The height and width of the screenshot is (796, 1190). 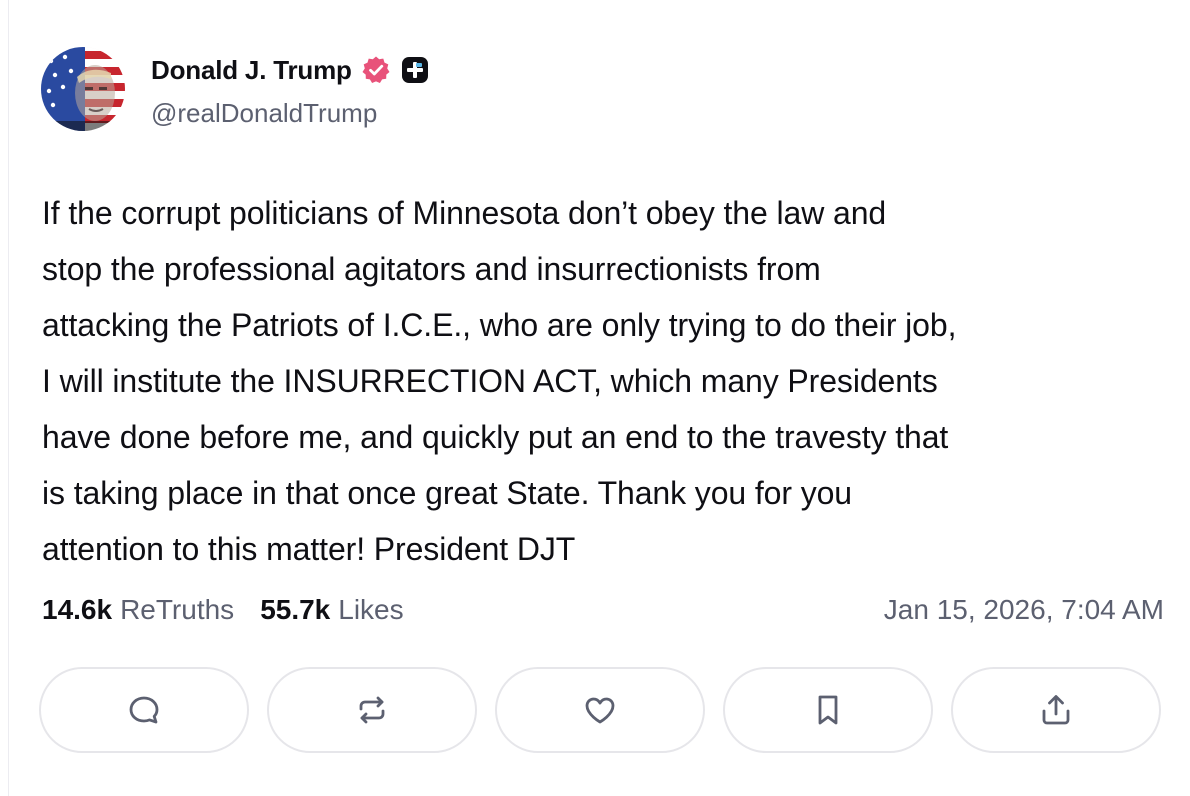 What do you see at coordinates (290, 92) in the screenshot?
I see `author-info: Donald J. Trump @realDonaldTrump` at bounding box center [290, 92].